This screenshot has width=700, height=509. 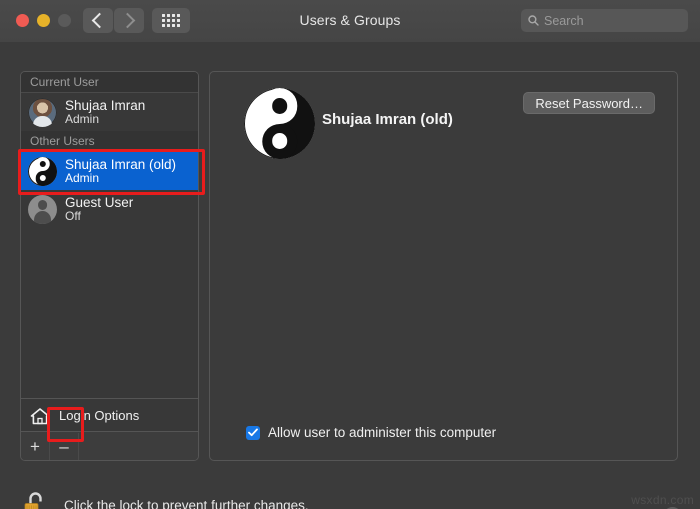 I want to click on login-options-label: Login Options, so click(x=99, y=415).